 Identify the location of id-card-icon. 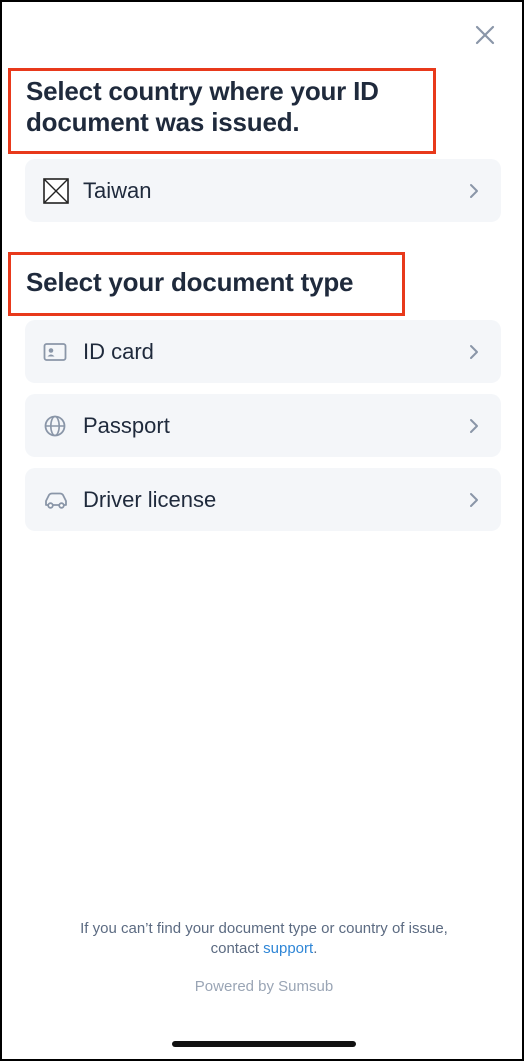
(55, 352).